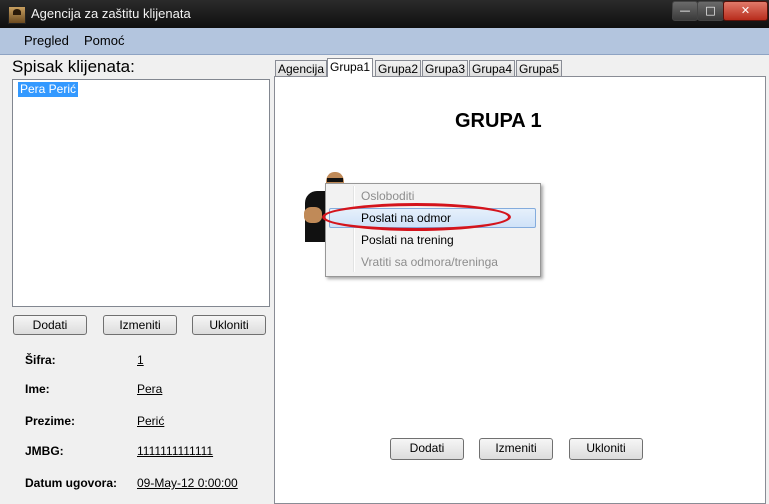 The image size is (769, 504). I want to click on group-title: GRUPA 1, so click(498, 121).